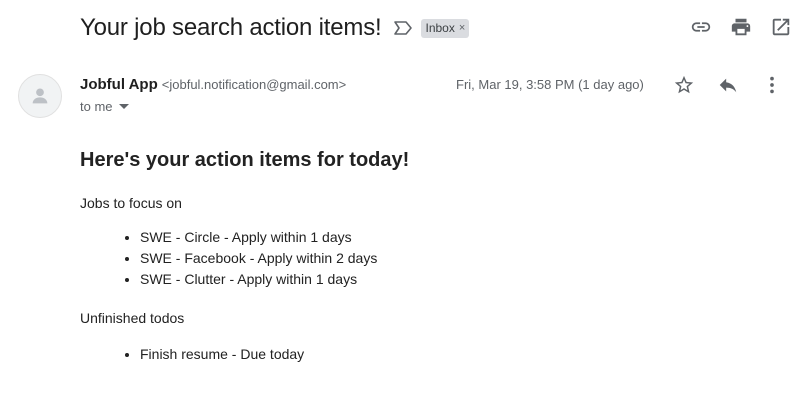 The image size is (802, 407). I want to click on sender-name: Jobful App, so click(119, 84).